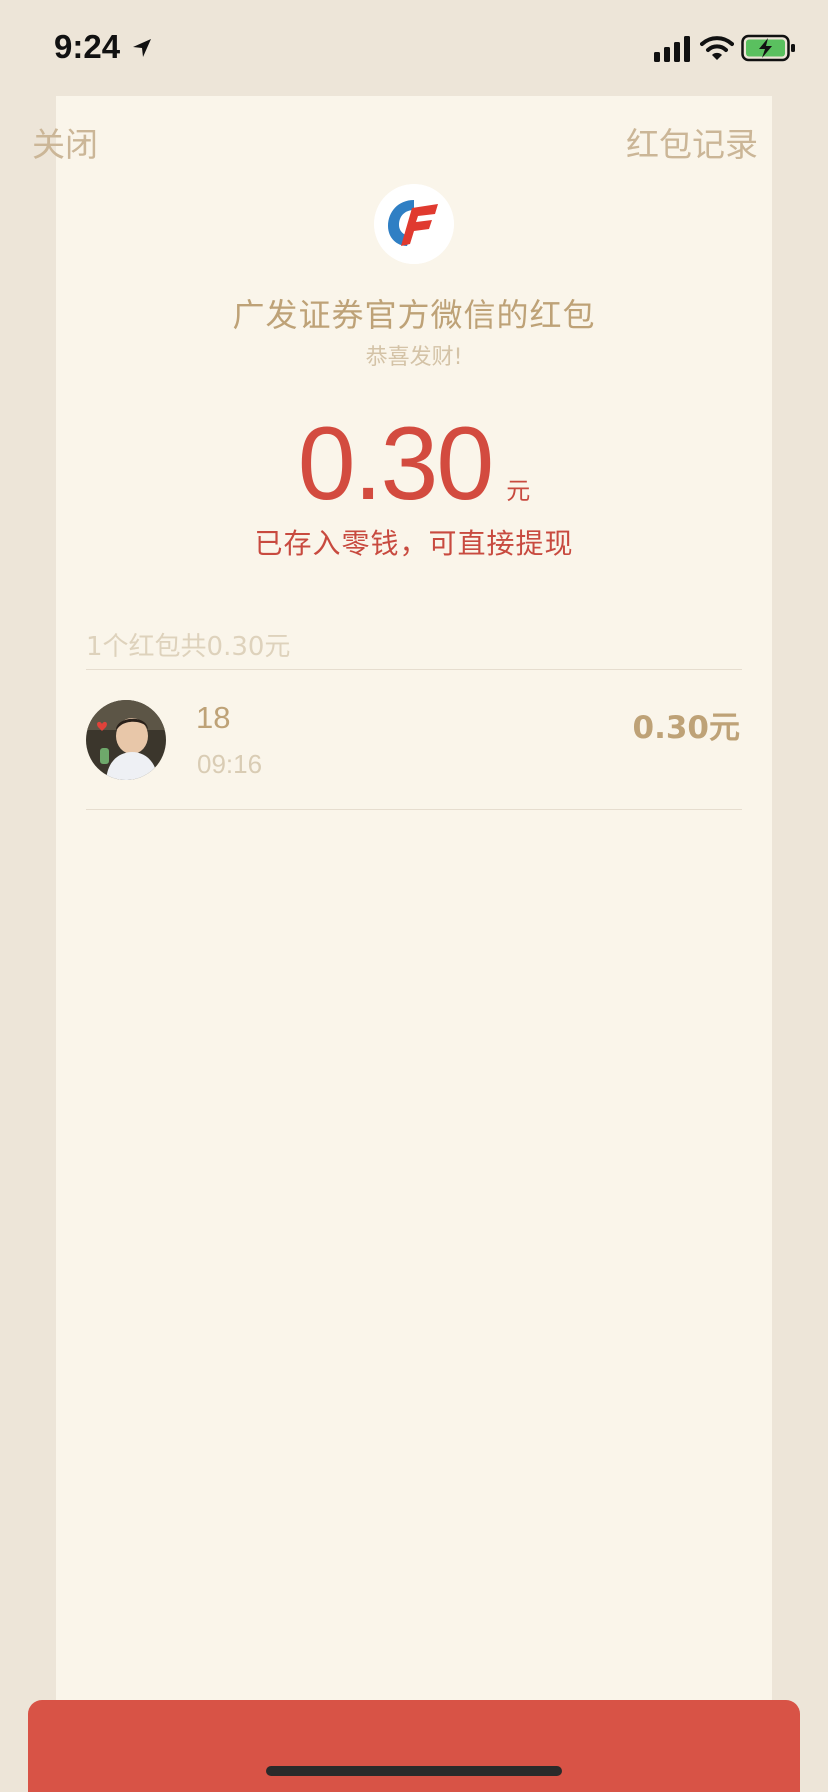 Image resolution: width=828 pixels, height=1792 pixels. Describe the element at coordinates (395, 464) in the screenshot. I see `received-amount: 0.30` at that location.